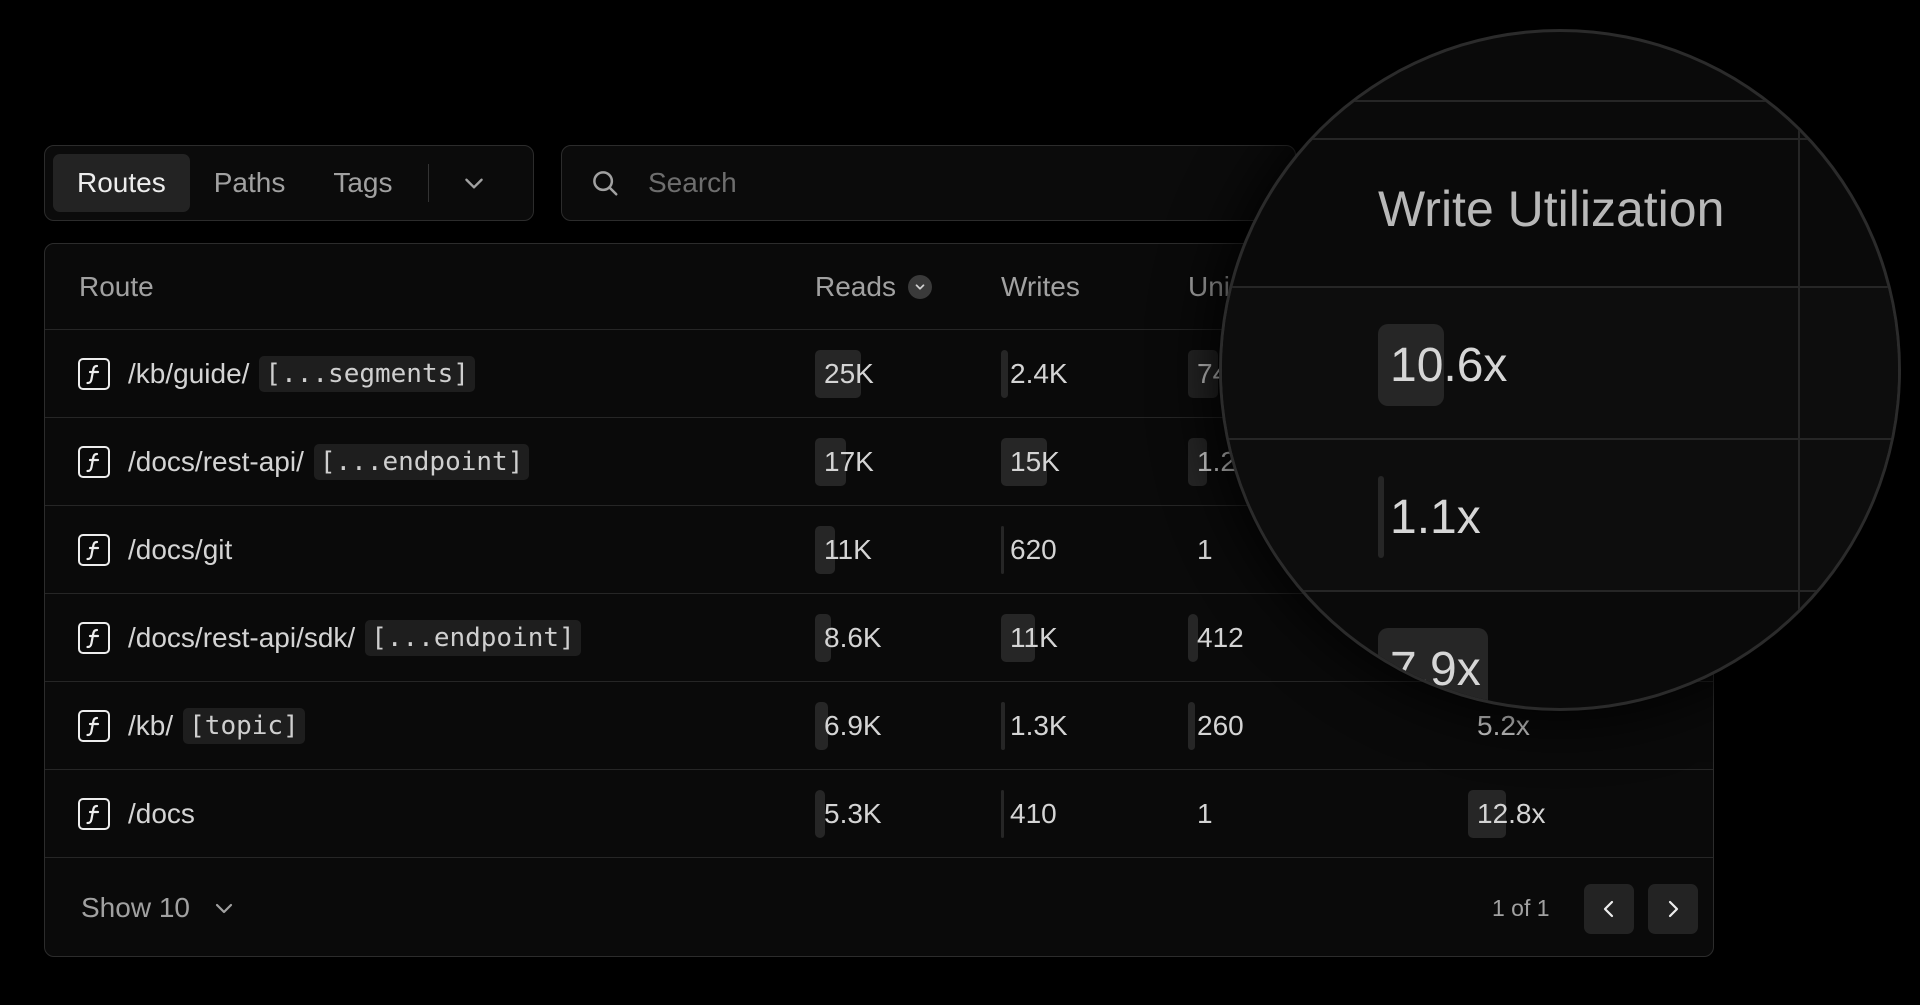 The height and width of the screenshot is (1005, 1920). Describe the element at coordinates (879, 907) in the screenshot. I see `table-footer: Show 10 1 of 1` at that location.